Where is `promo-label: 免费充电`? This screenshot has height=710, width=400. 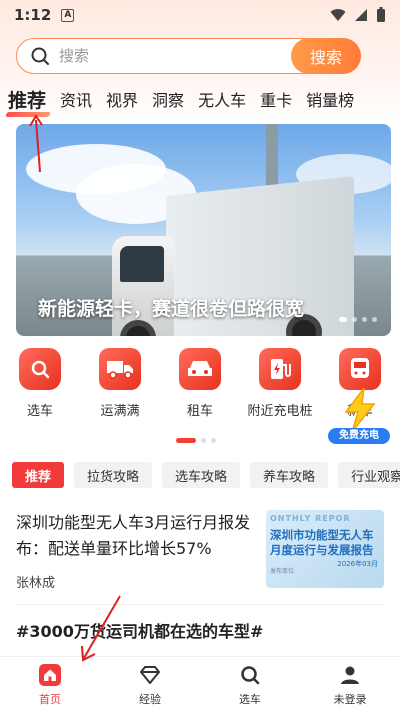 promo-label: 免费充电 is located at coordinates (359, 436).